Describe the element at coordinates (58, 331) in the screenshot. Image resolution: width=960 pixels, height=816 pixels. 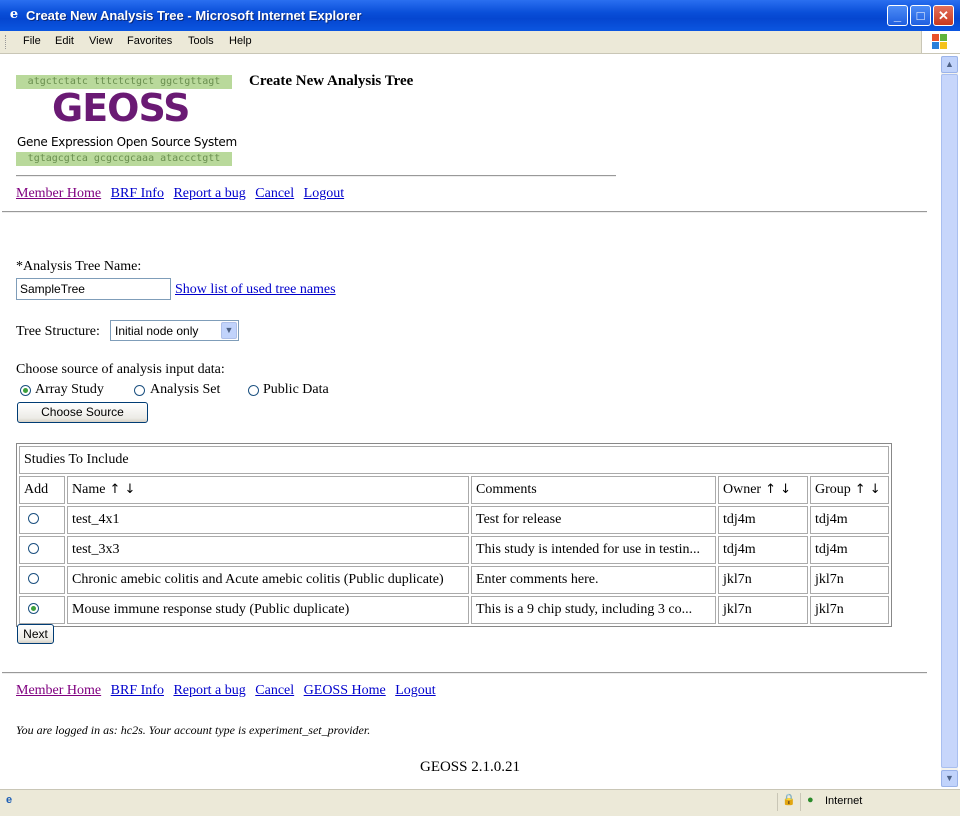
I see `tree-structure-label: Tree Structure:` at that location.